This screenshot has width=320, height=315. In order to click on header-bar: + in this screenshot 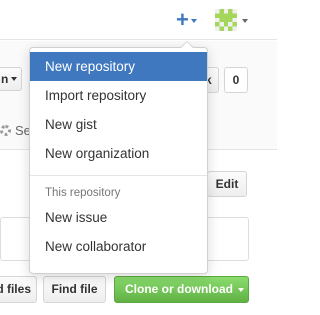, I will do `click(138, 20)`.